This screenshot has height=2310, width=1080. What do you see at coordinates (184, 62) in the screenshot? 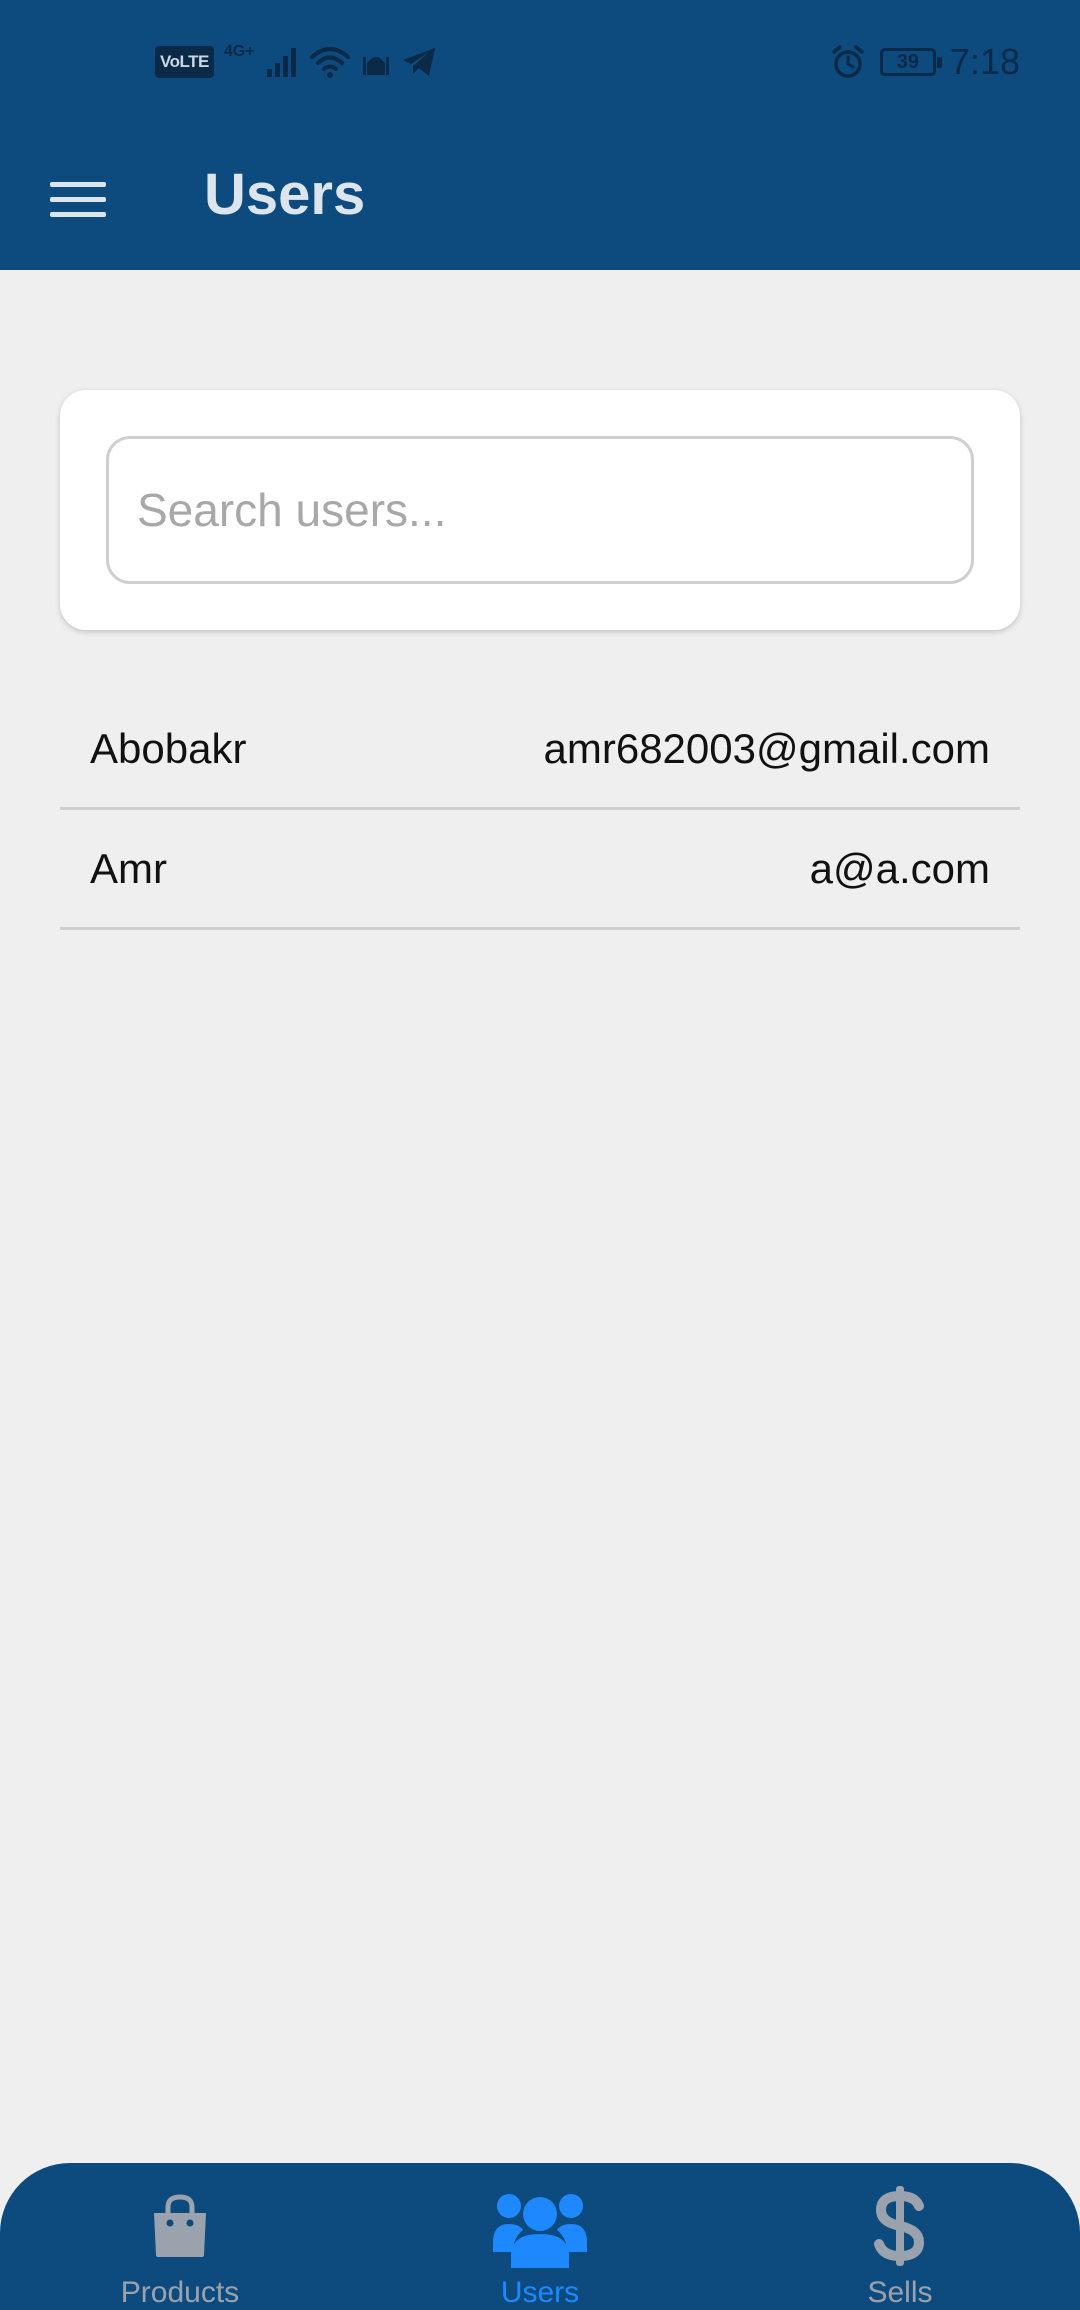
I see `volte-badge: VoLTE` at bounding box center [184, 62].